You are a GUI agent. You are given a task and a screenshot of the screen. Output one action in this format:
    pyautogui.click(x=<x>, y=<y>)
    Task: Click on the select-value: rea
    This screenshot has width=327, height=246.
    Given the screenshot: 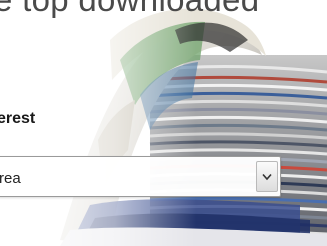 What is the action you would take?
    pyautogui.click(x=10, y=178)
    